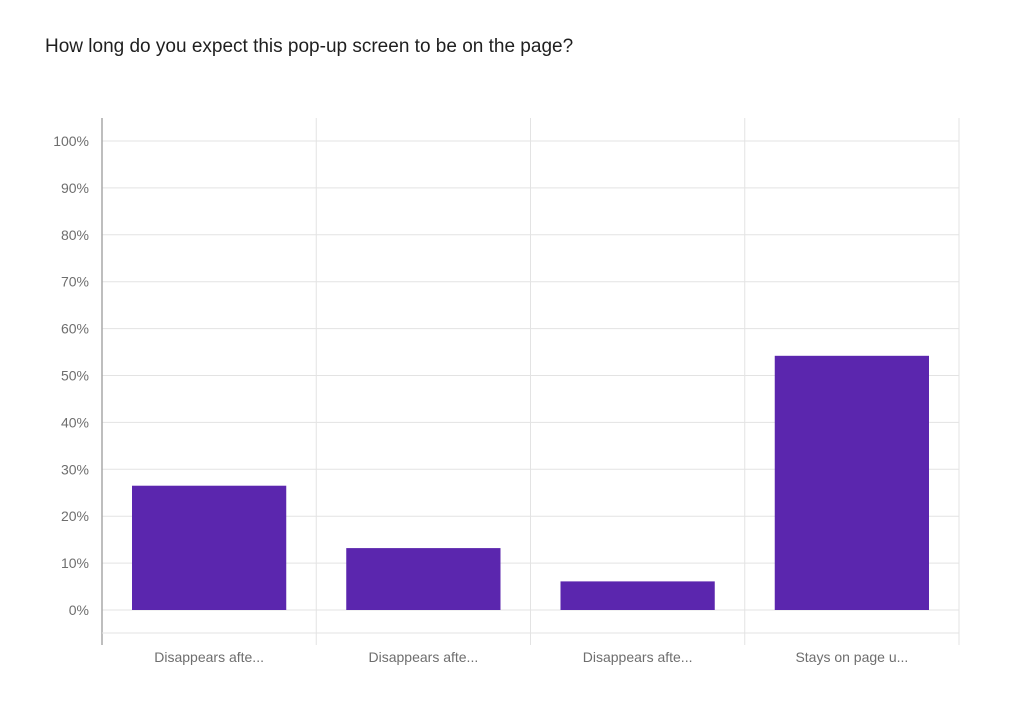 The height and width of the screenshot is (711, 1024). Describe the element at coordinates (71, 141) in the screenshot. I see `y-tick-label: 100%` at that location.